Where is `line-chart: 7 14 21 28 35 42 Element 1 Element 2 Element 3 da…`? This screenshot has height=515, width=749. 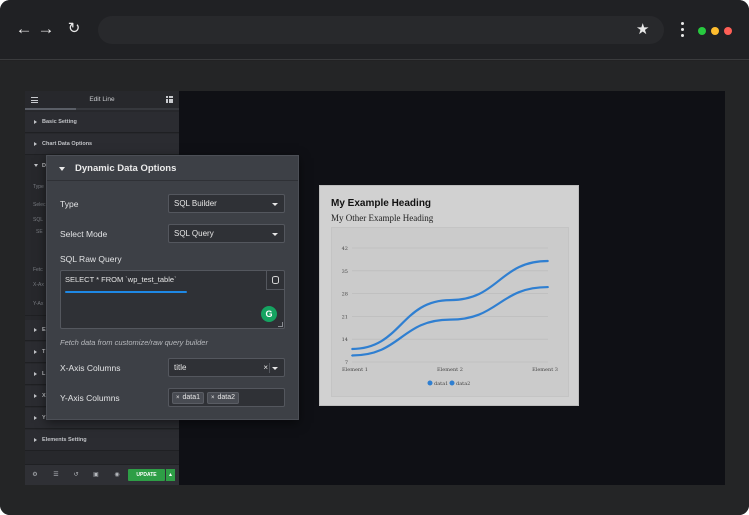
line-chart: 7 14 21 28 35 42 Element 1 Element 2 Element 3 da… is located at coordinates (450, 316).